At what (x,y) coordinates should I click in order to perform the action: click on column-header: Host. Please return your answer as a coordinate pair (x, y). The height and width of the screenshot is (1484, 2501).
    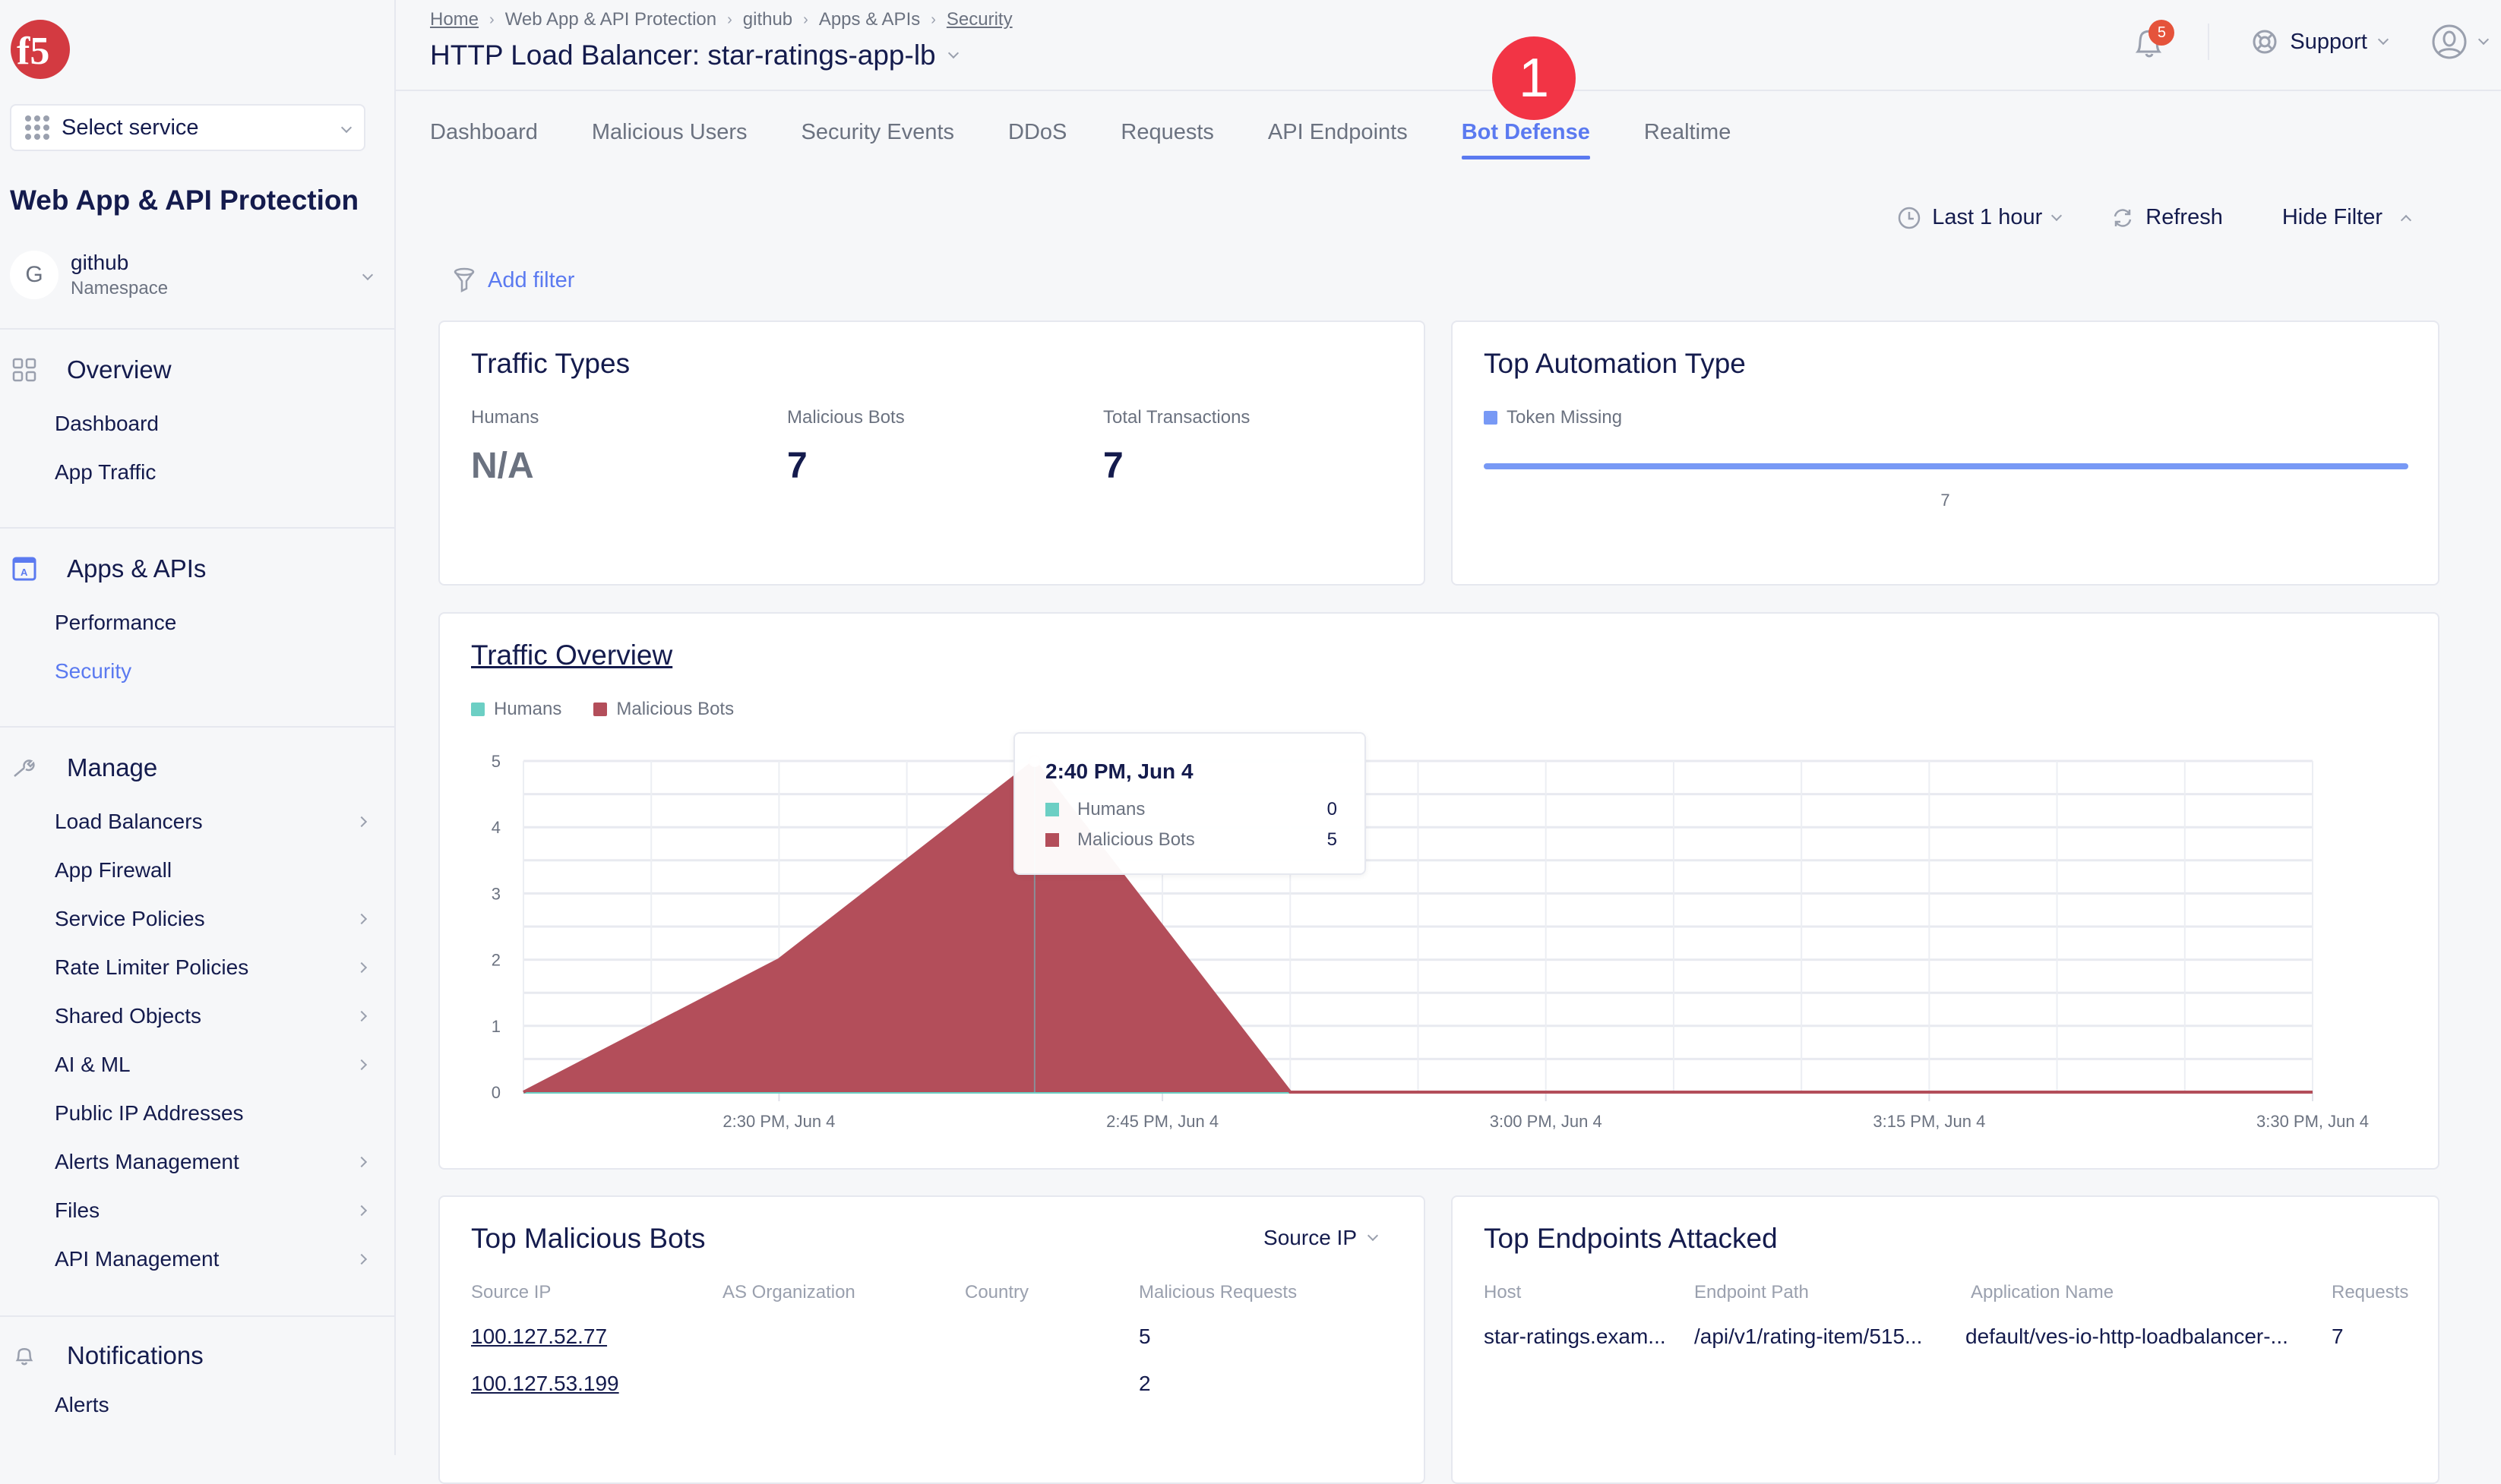
    Looking at the image, I should click on (1502, 1292).